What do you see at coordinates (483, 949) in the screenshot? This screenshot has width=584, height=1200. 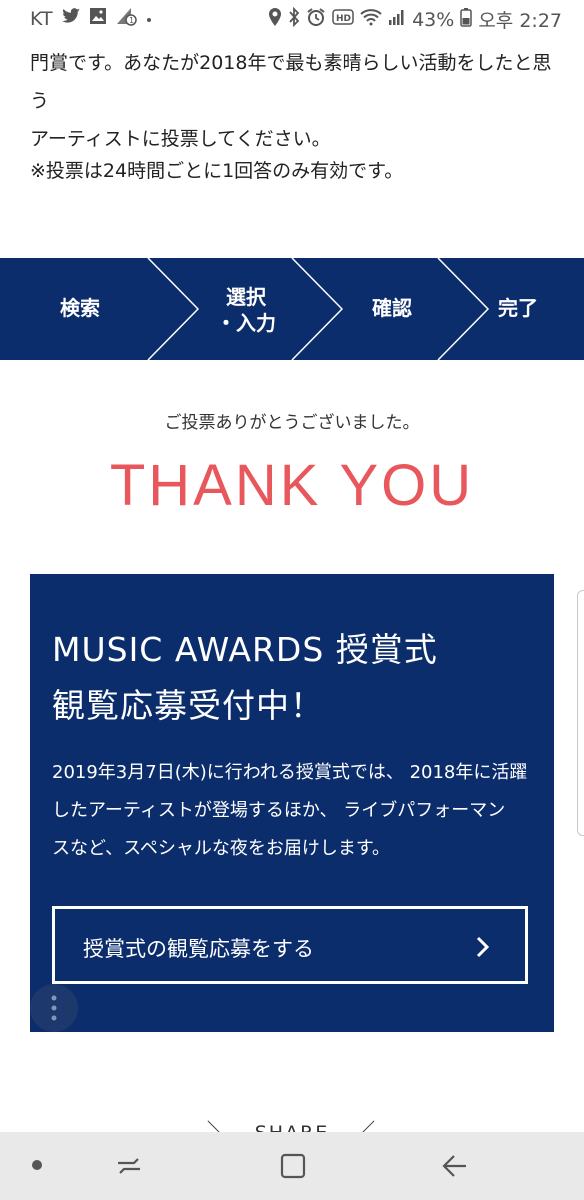 I see `chevron-right-icon` at bounding box center [483, 949].